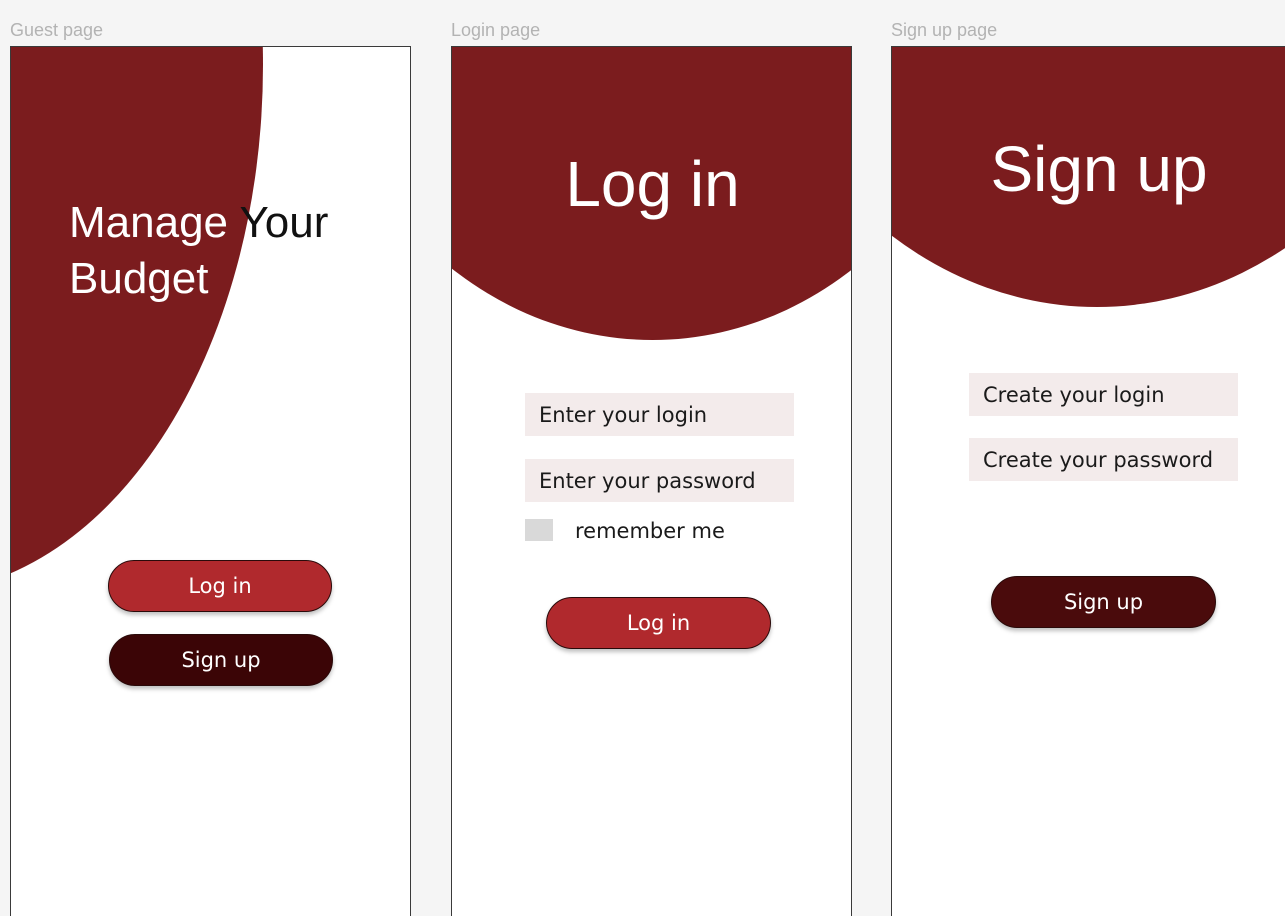 The width and height of the screenshot is (1285, 916). What do you see at coordinates (1103, 394) in the screenshot?
I see `create-login-input: Create your login` at bounding box center [1103, 394].